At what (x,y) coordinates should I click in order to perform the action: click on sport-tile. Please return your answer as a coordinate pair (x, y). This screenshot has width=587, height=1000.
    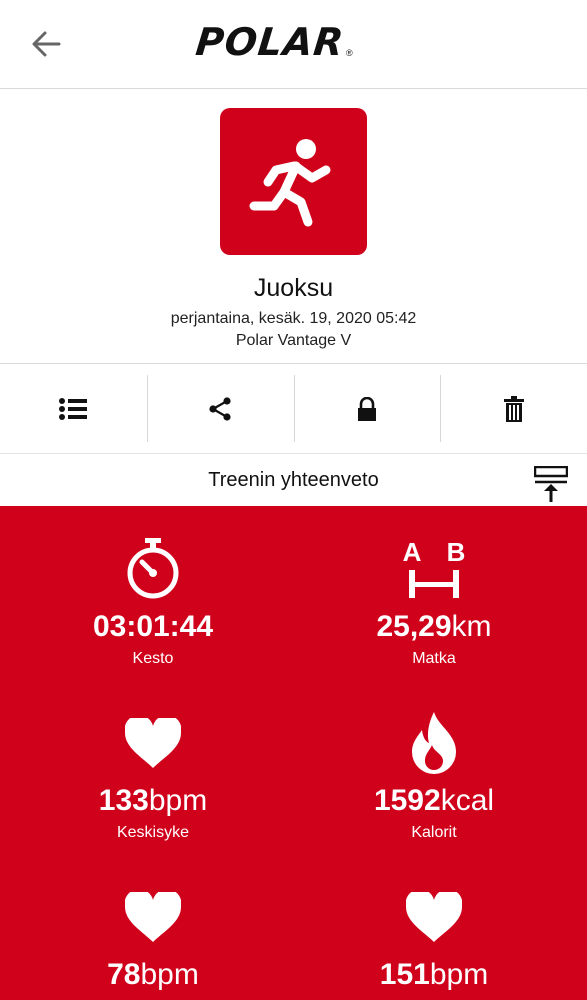
    Looking at the image, I should click on (293, 181).